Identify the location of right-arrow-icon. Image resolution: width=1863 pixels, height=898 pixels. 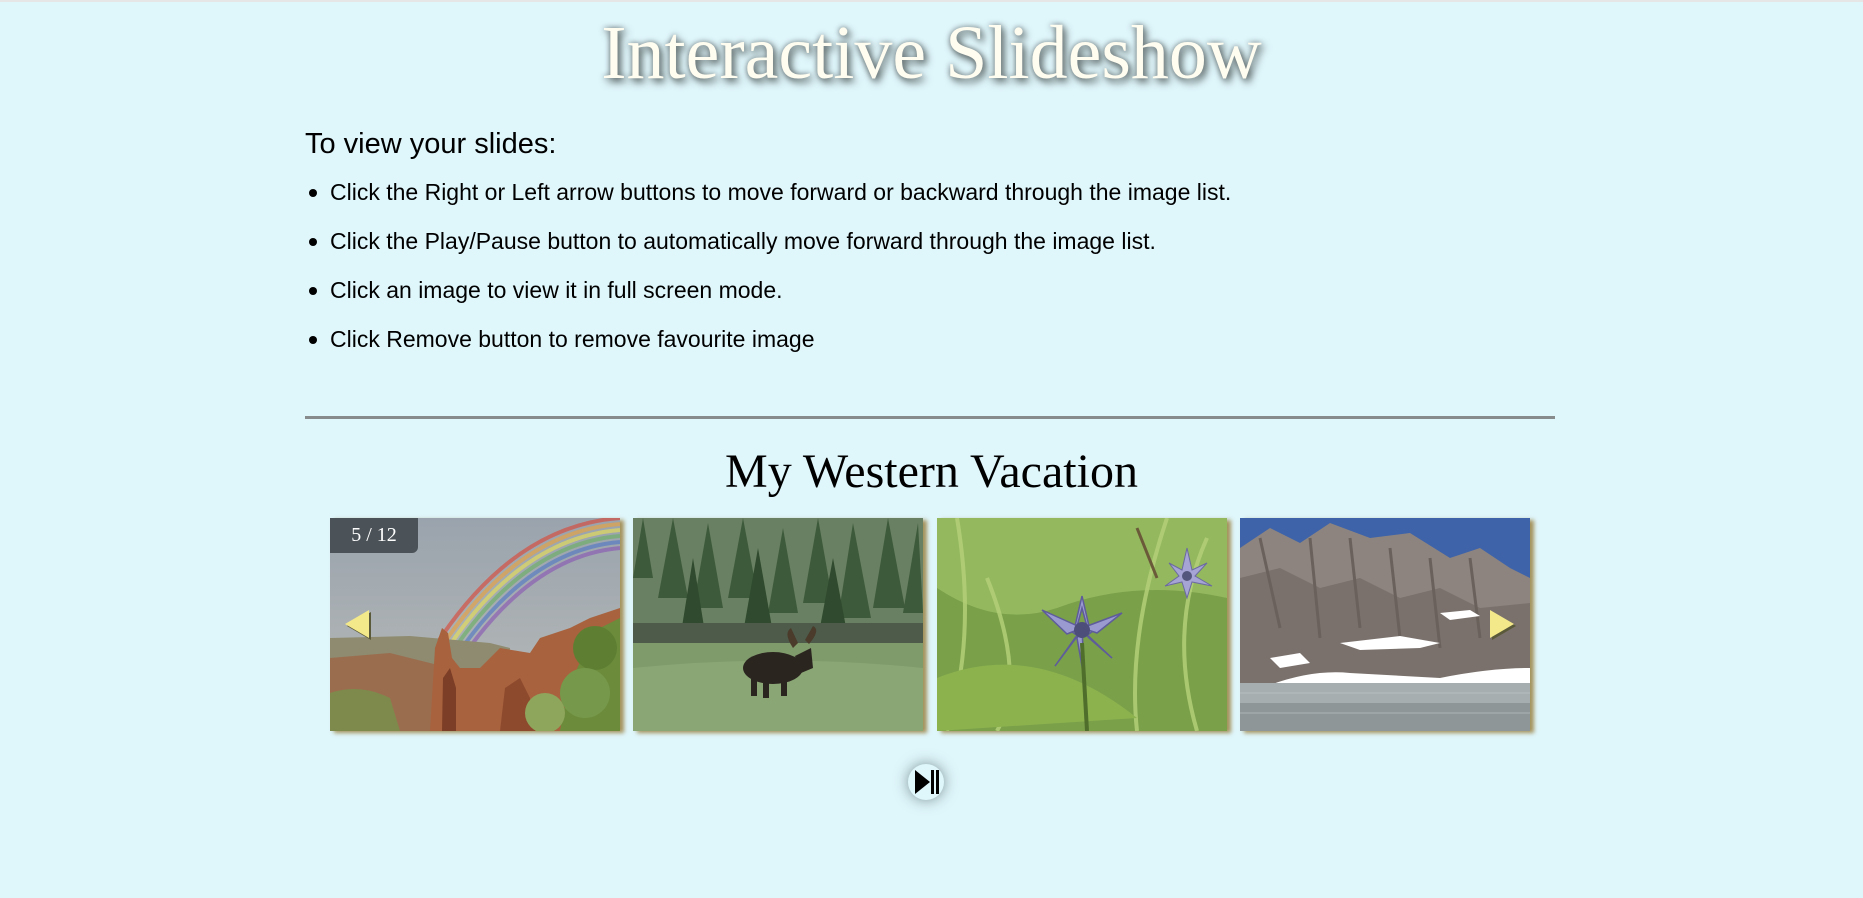
(1503, 625).